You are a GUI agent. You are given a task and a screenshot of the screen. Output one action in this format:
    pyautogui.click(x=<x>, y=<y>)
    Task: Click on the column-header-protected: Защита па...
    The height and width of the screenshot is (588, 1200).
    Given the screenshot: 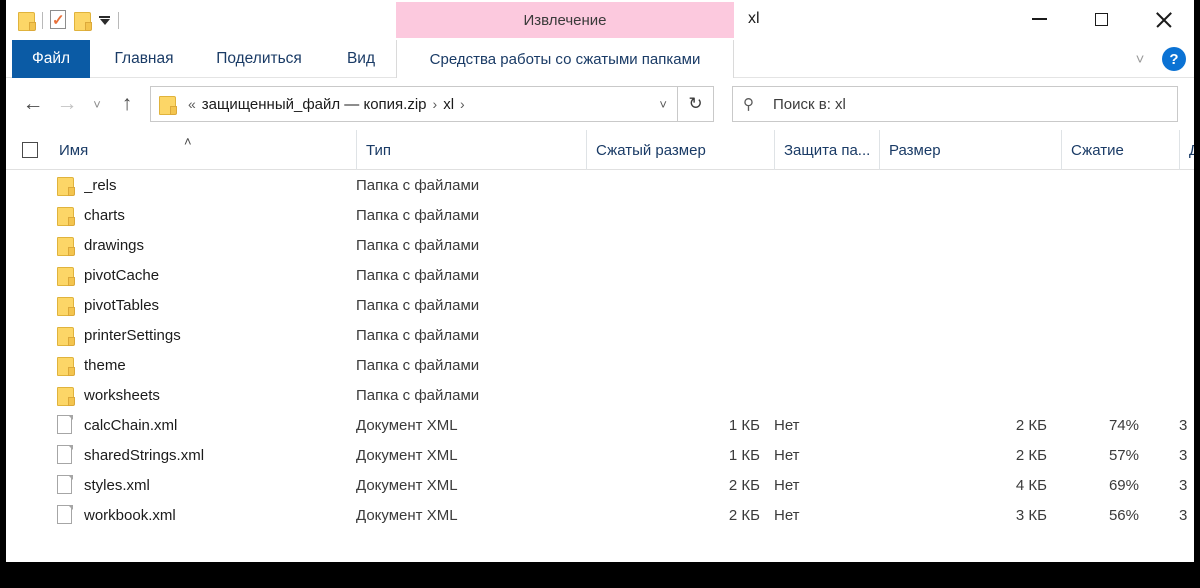 What is the action you would take?
    pyautogui.click(x=826, y=150)
    